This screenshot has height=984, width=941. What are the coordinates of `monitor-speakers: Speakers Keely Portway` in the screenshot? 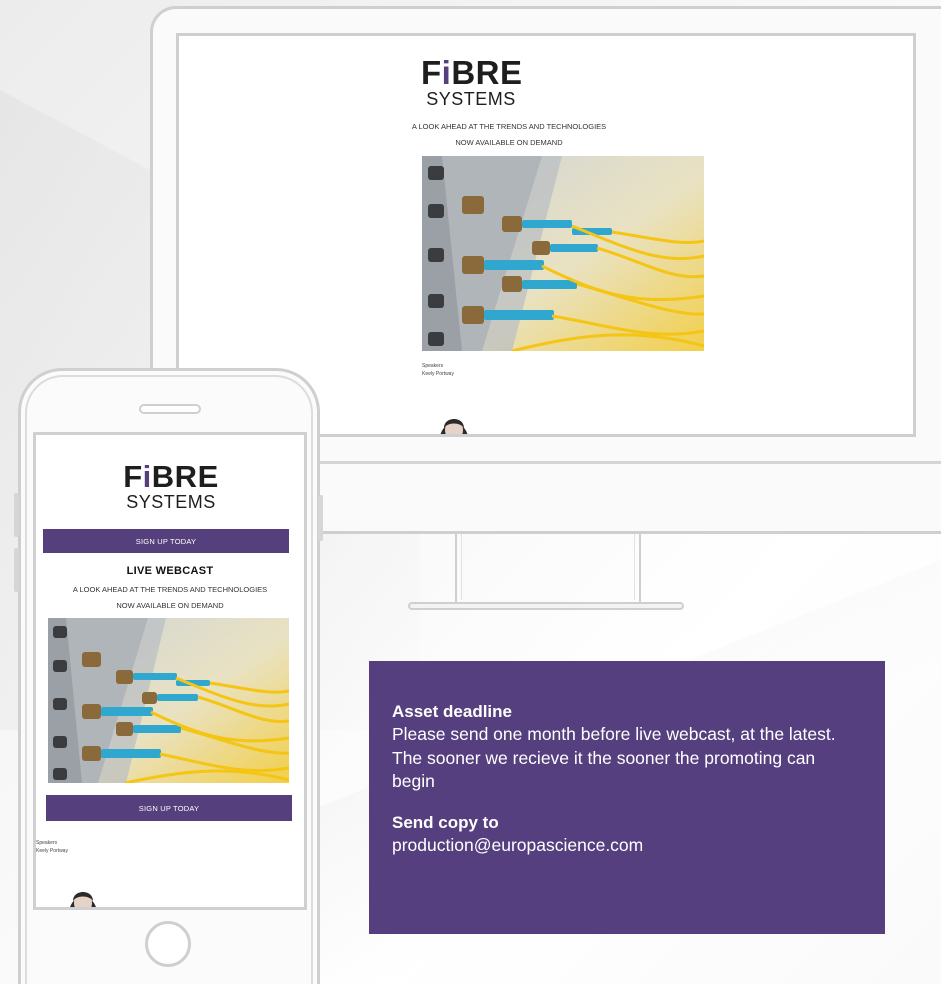 It's located at (438, 370).